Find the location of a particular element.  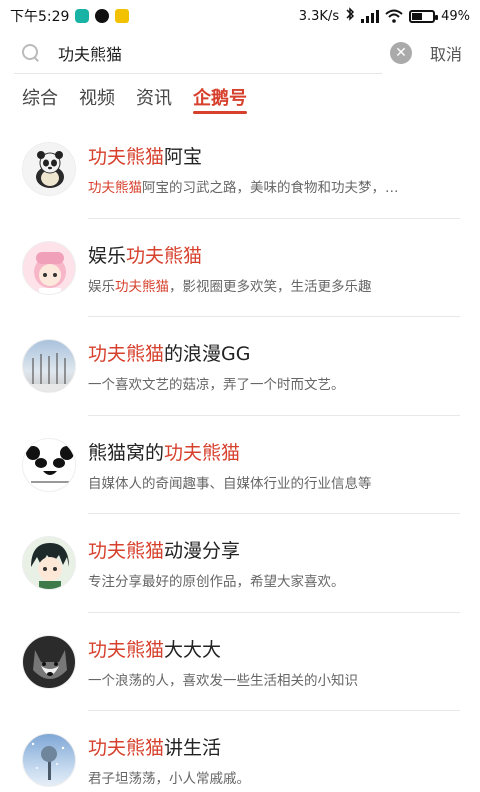

account-name: 功夫熊猫讲生活 is located at coordinates (155, 748).